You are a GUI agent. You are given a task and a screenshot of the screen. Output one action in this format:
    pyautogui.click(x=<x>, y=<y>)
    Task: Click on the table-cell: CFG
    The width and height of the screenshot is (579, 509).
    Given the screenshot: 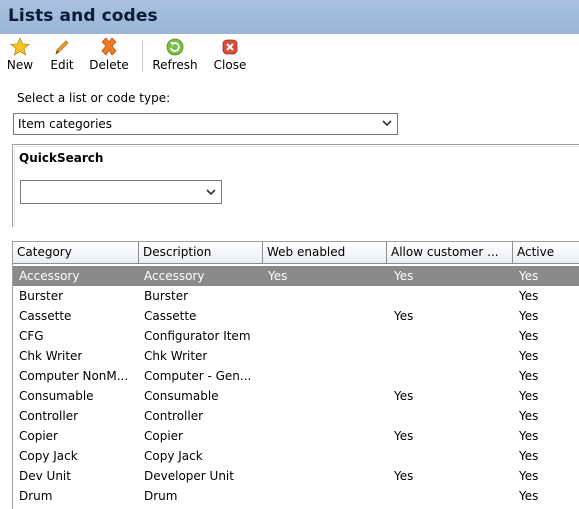 What is the action you would take?
    pyautogui.click(x=31, y=336)
    